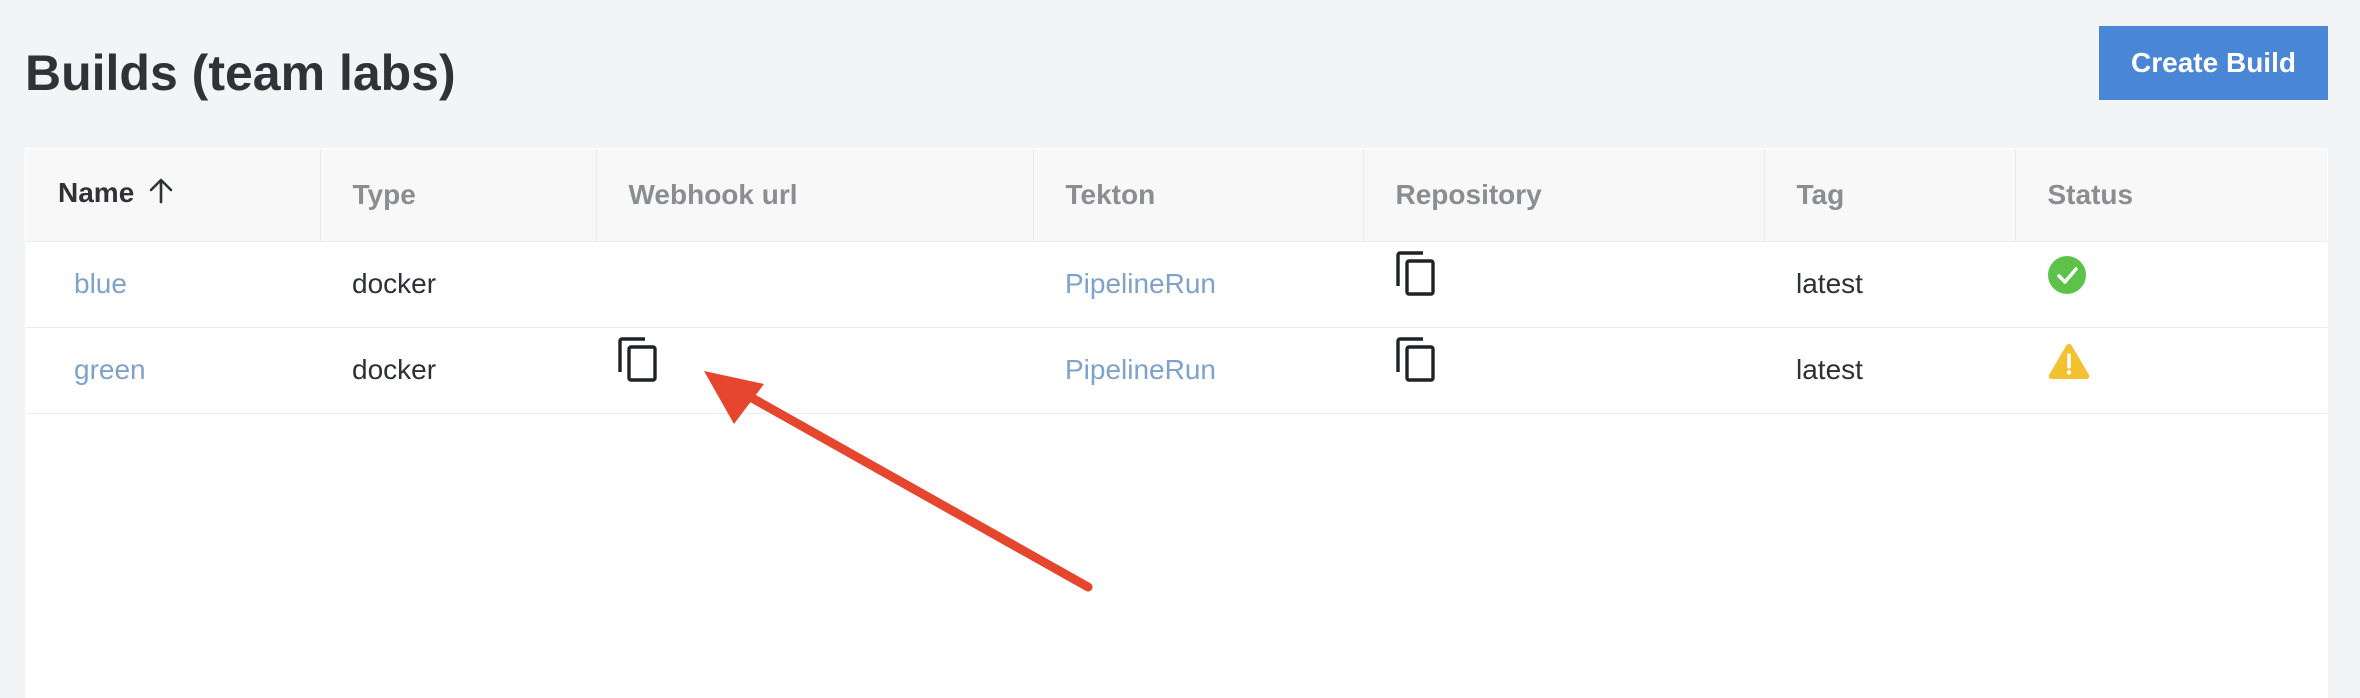 Image resolution: width=2360 pixels, height=698 pixels. I want to click on column-header-status: Status, so click(2171, 195).